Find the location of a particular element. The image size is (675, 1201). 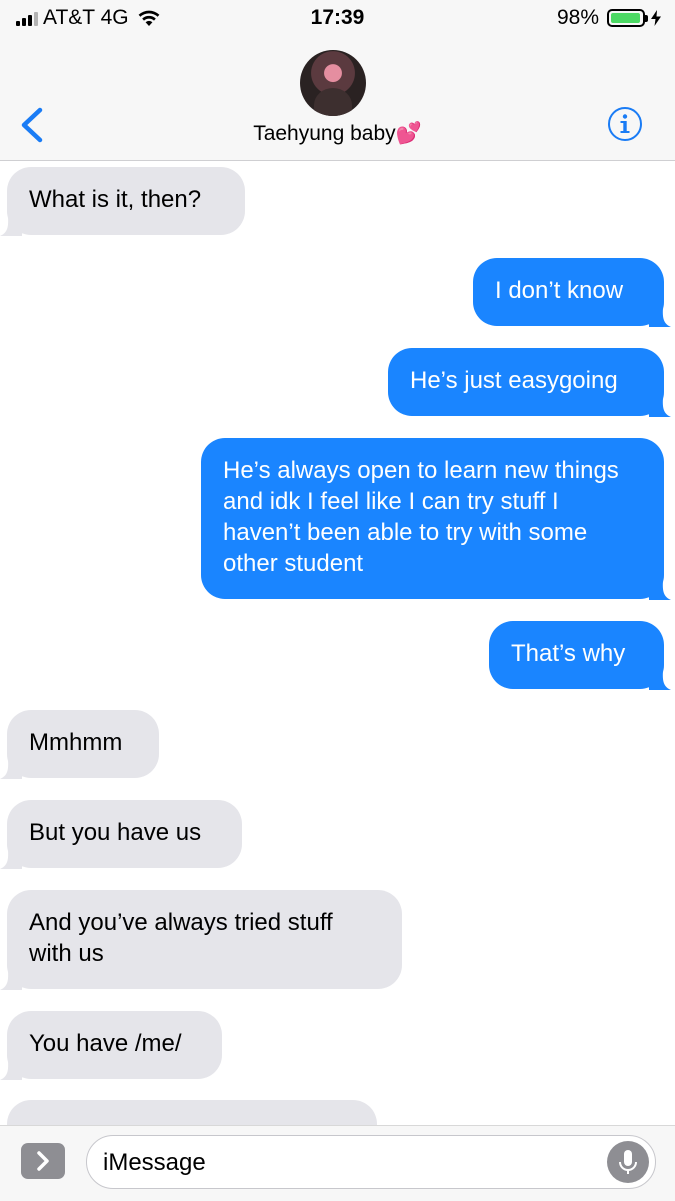

message-bubble-incoming: You have /me/ is located at coordinates (111, 1045).